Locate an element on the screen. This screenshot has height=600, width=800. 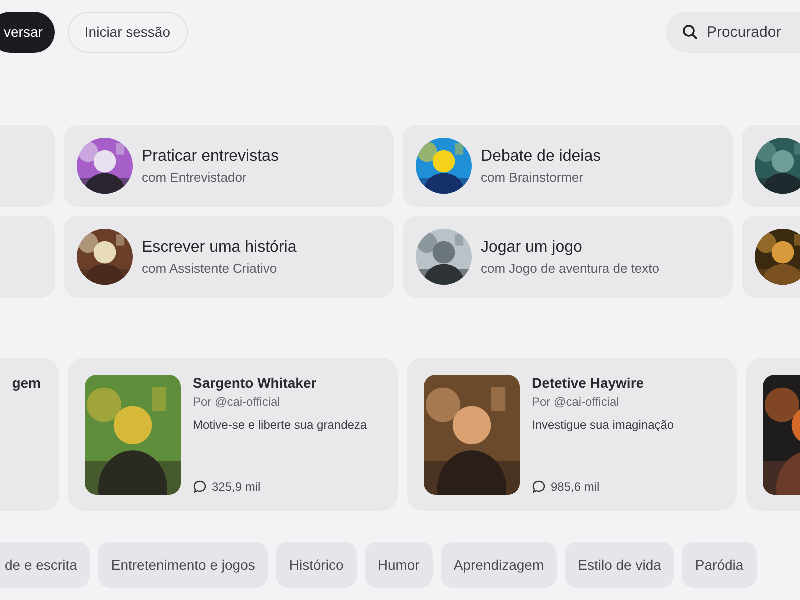
character-name: gem is located at coordinates (26, 384).